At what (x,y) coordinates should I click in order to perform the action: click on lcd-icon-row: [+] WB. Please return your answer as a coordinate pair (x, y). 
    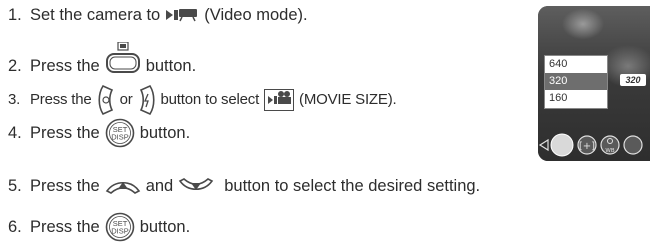
    Looking at the image, I should click on (594, 145).